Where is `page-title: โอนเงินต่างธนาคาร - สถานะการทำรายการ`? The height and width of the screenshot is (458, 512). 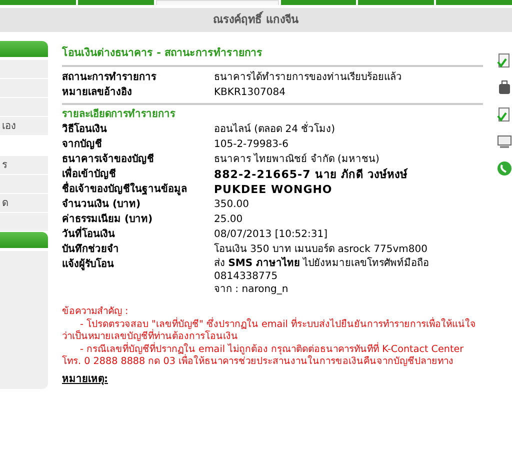 page-title: โอนเงินต่างธนาคาร - สถานะการทำรายการ is located at coordinates (272, 56).